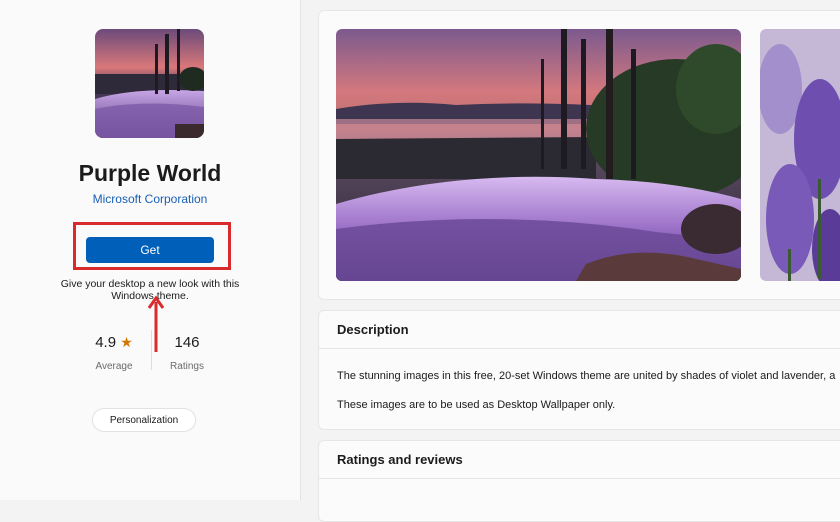  Describe the element at coordinates (579, 478) in the screenshot. I see `ratings-reviews-divider` at that location.